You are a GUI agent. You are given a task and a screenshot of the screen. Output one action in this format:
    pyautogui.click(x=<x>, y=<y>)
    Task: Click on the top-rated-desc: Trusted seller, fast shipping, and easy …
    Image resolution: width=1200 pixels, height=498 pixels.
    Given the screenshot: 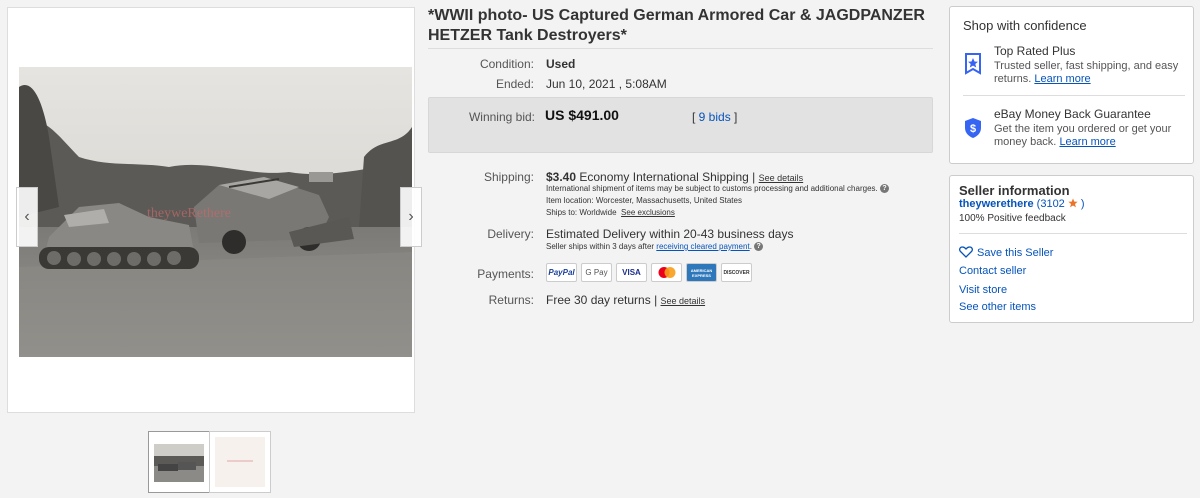 What is the action you would take?
    pyautogui.click(x=1089, y=73)
    